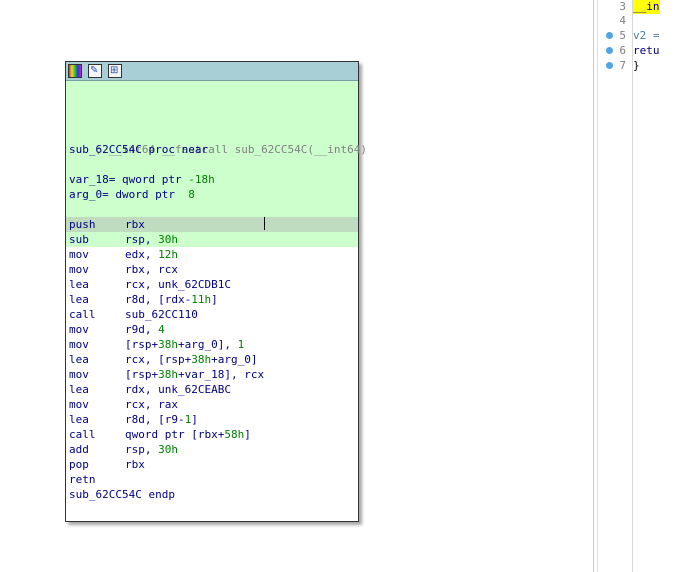 This screenshot has width=676, height=572. I want to click on var-offset: 8, so click(191, 194).